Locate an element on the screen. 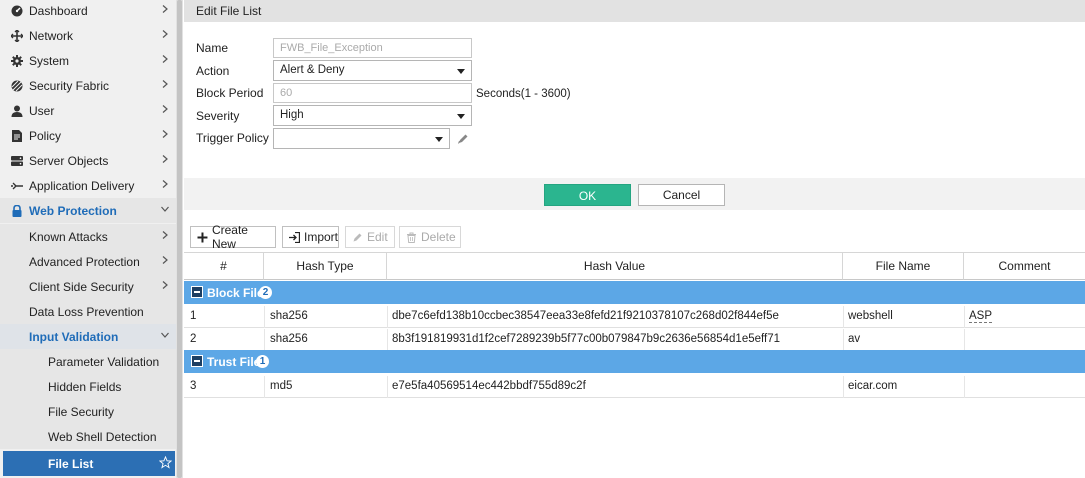 The height and width of the screenshot is (478, 1085). block-period-hint: Seconds(1 - 3600) is located at coordinates (523, 94).